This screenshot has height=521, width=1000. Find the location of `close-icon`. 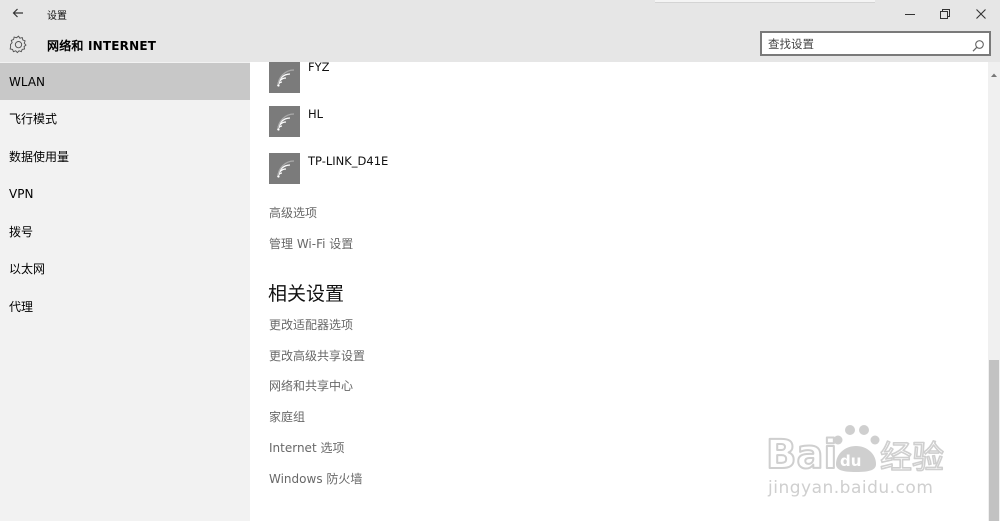

close-icon is located at coordinates (981, 13).